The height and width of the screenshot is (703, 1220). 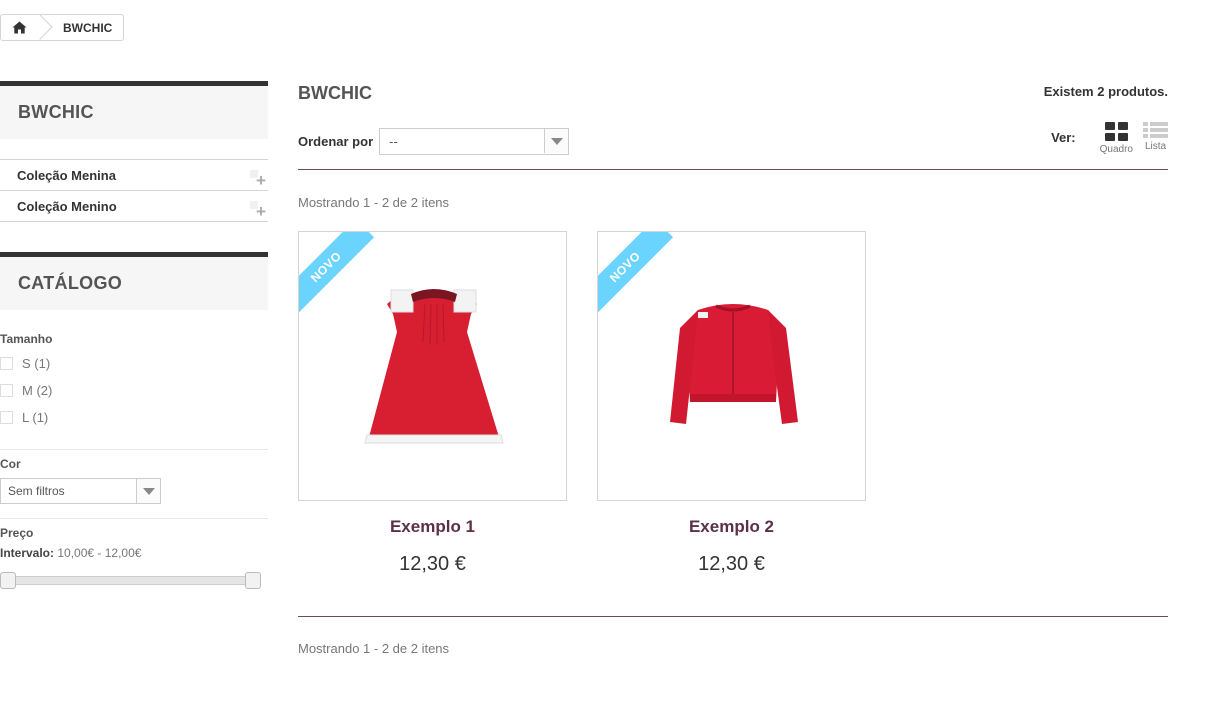 I want to click on price-slider-handle-min, so click(x=8, y=580).